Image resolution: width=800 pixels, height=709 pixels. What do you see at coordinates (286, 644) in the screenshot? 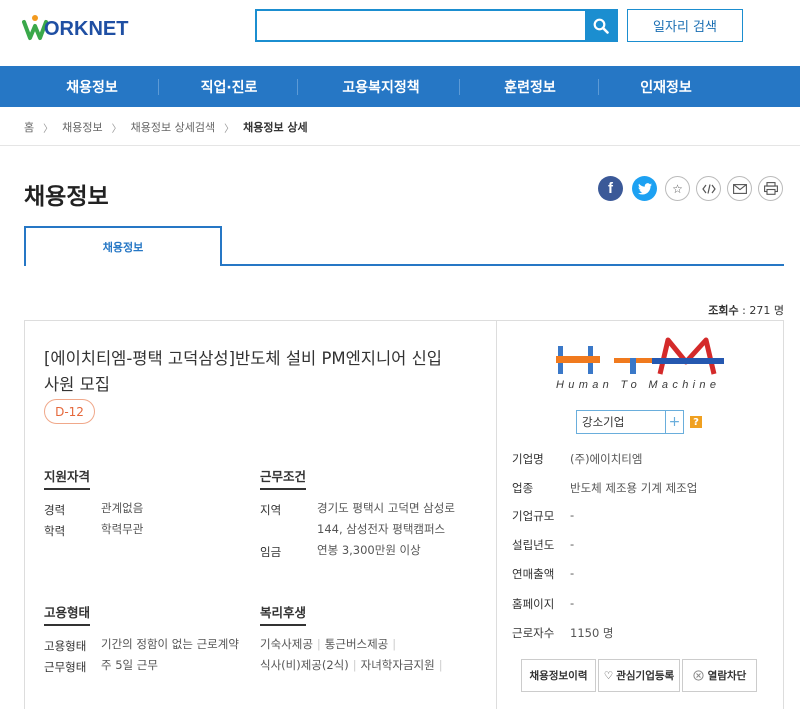
I see `welfare-item: 기숙사제공` at bounding box center [286, 644].